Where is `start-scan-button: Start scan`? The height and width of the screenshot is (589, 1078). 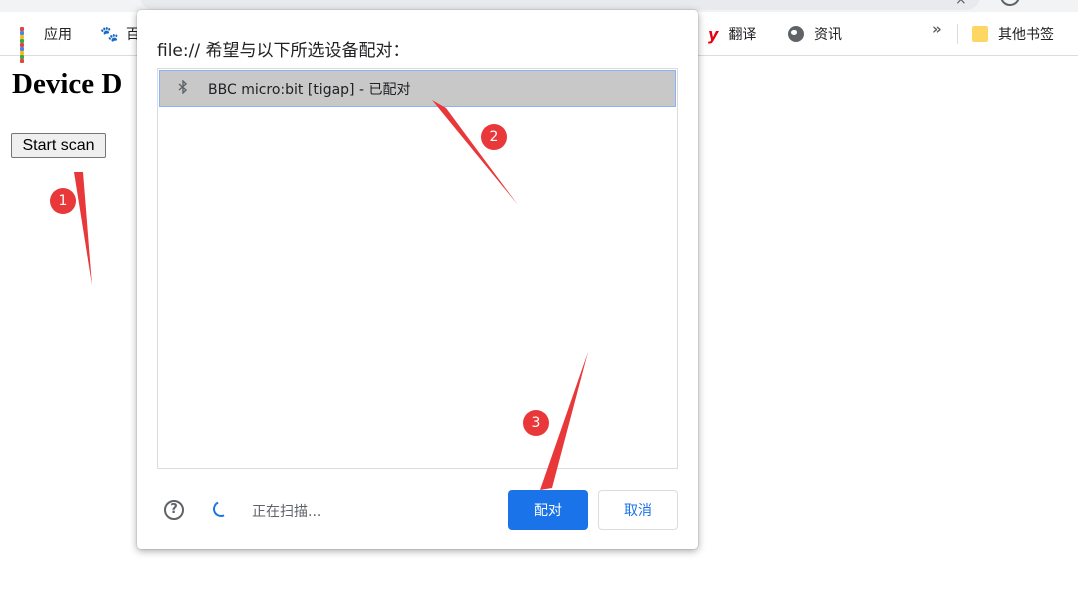
start-scan-button: Start scan is located at coordinates (58, 145).